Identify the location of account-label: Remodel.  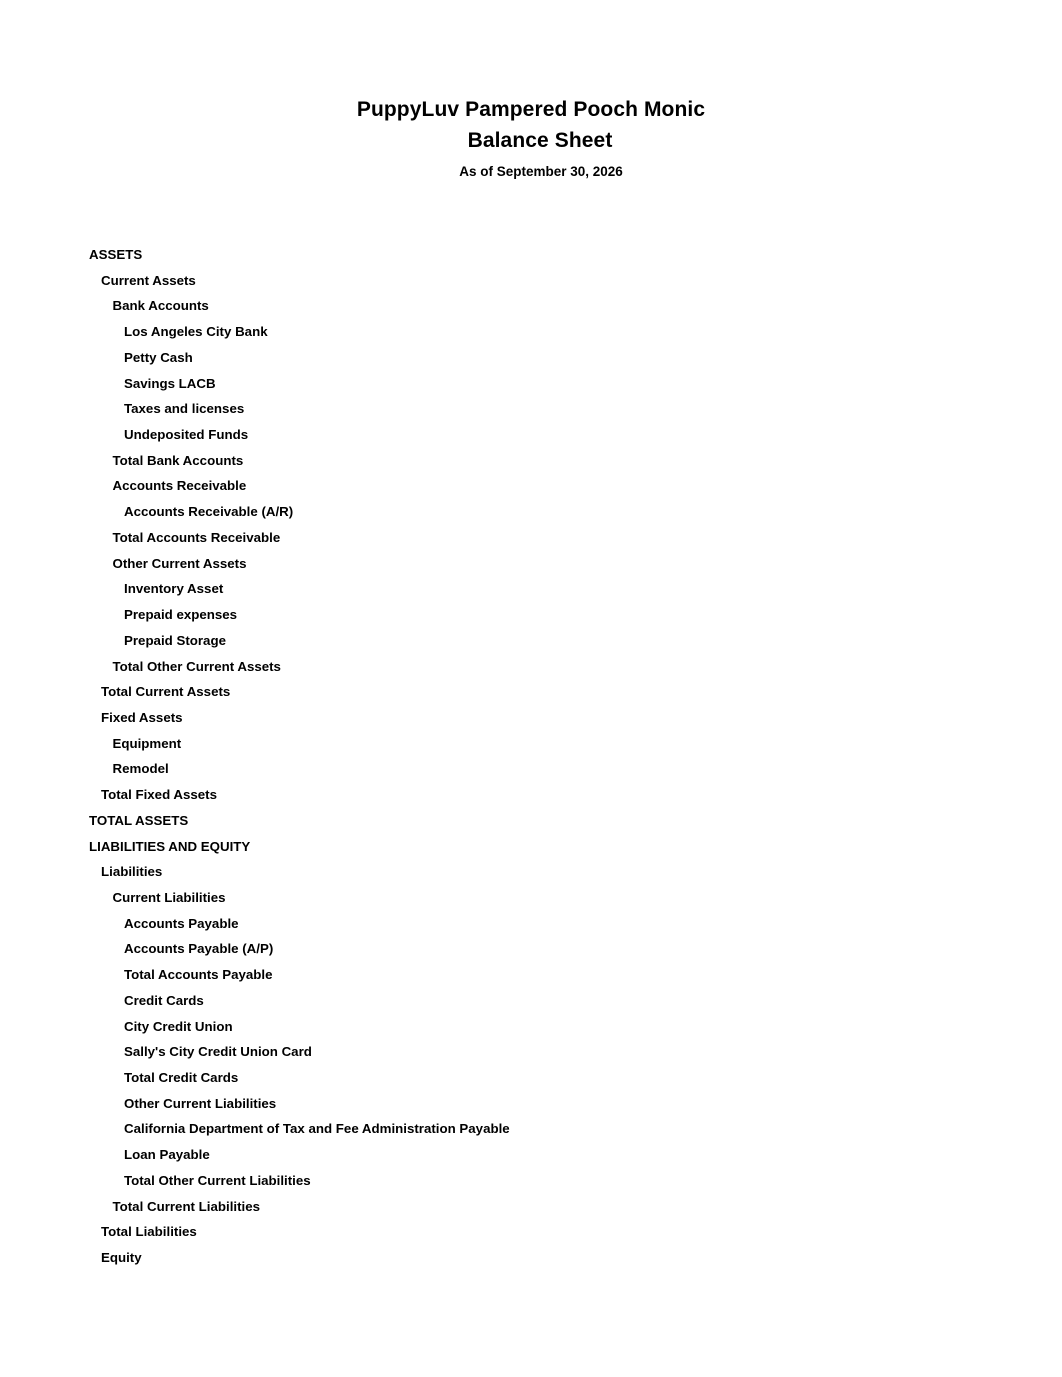
(140, 769).